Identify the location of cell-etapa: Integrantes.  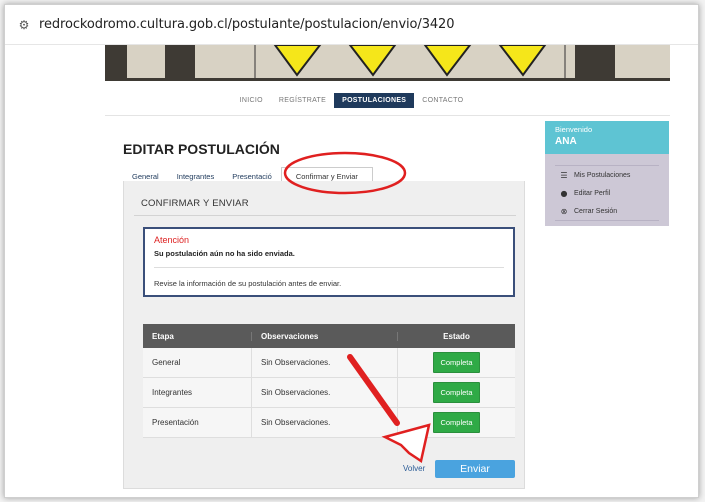
(172, 392).